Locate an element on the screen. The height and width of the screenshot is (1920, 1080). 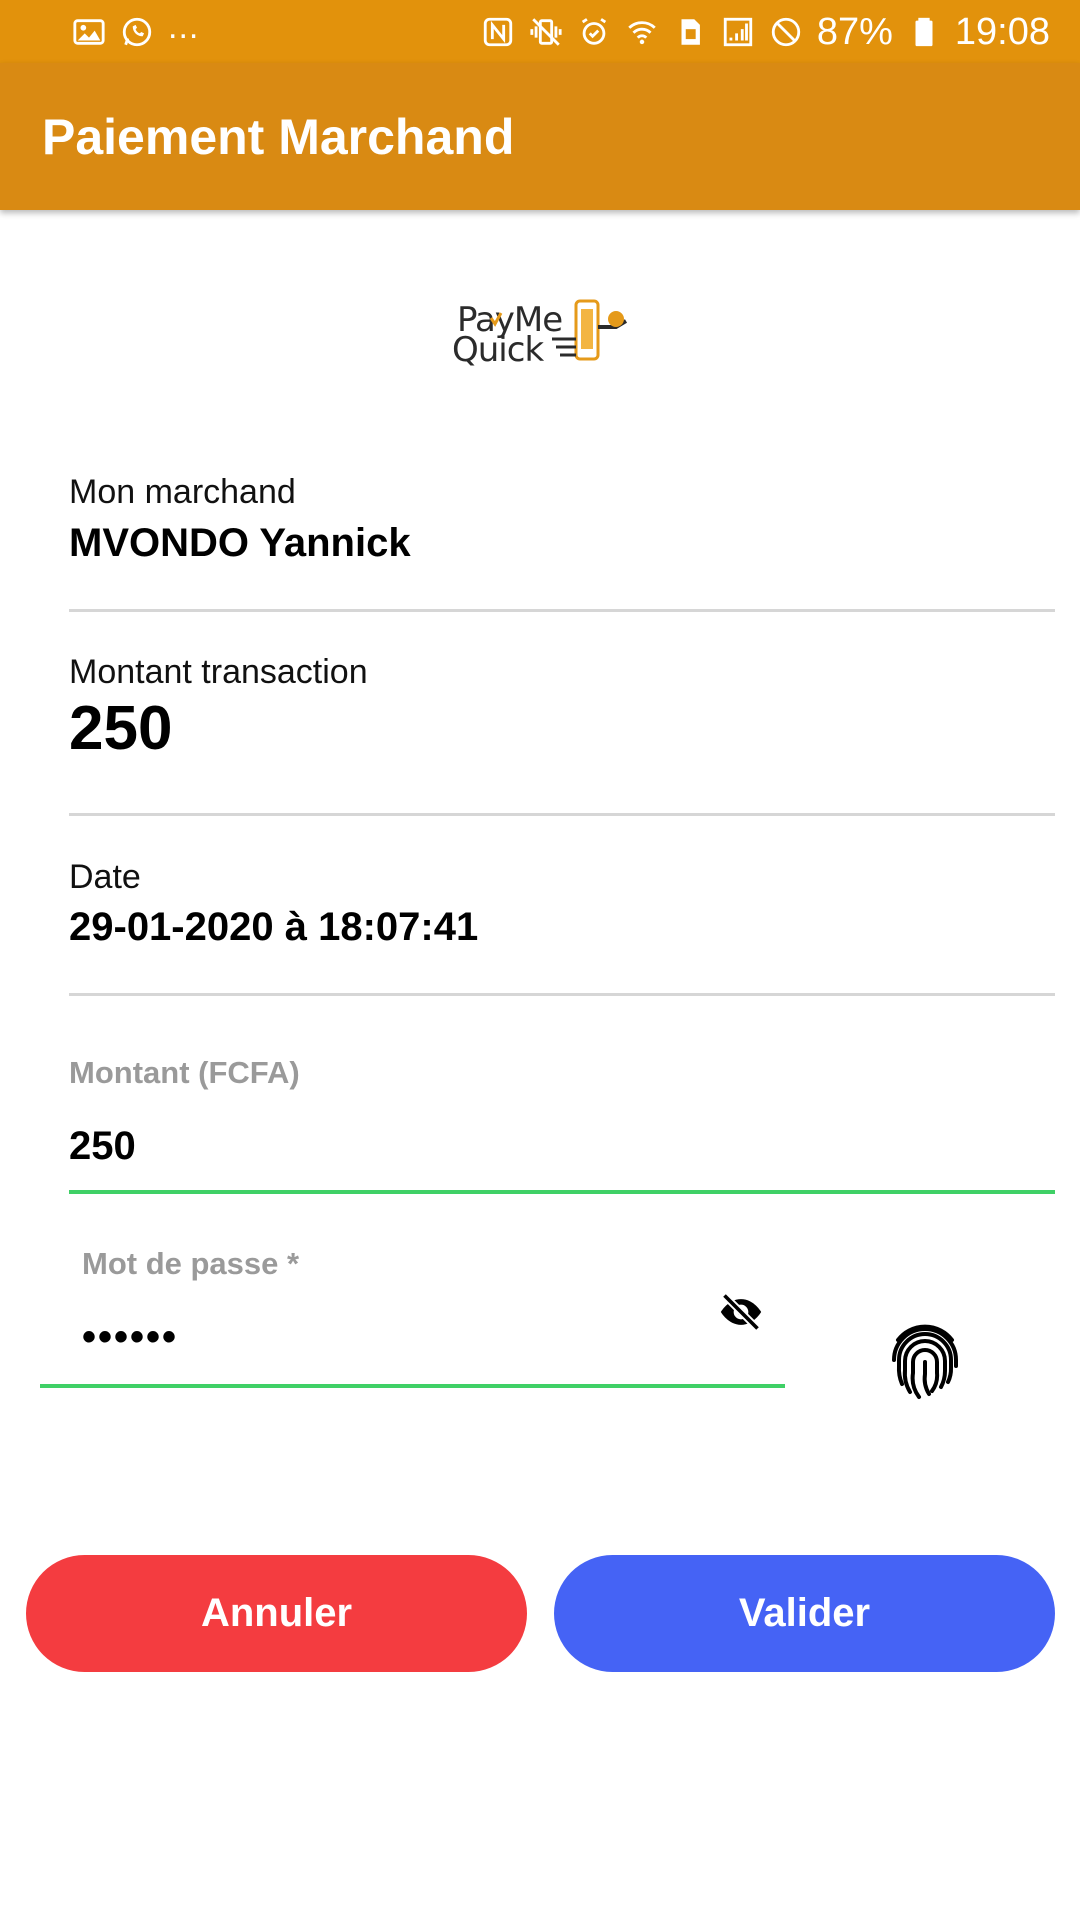
password-input-value: •••••• is located at coordinates (130, 1337).